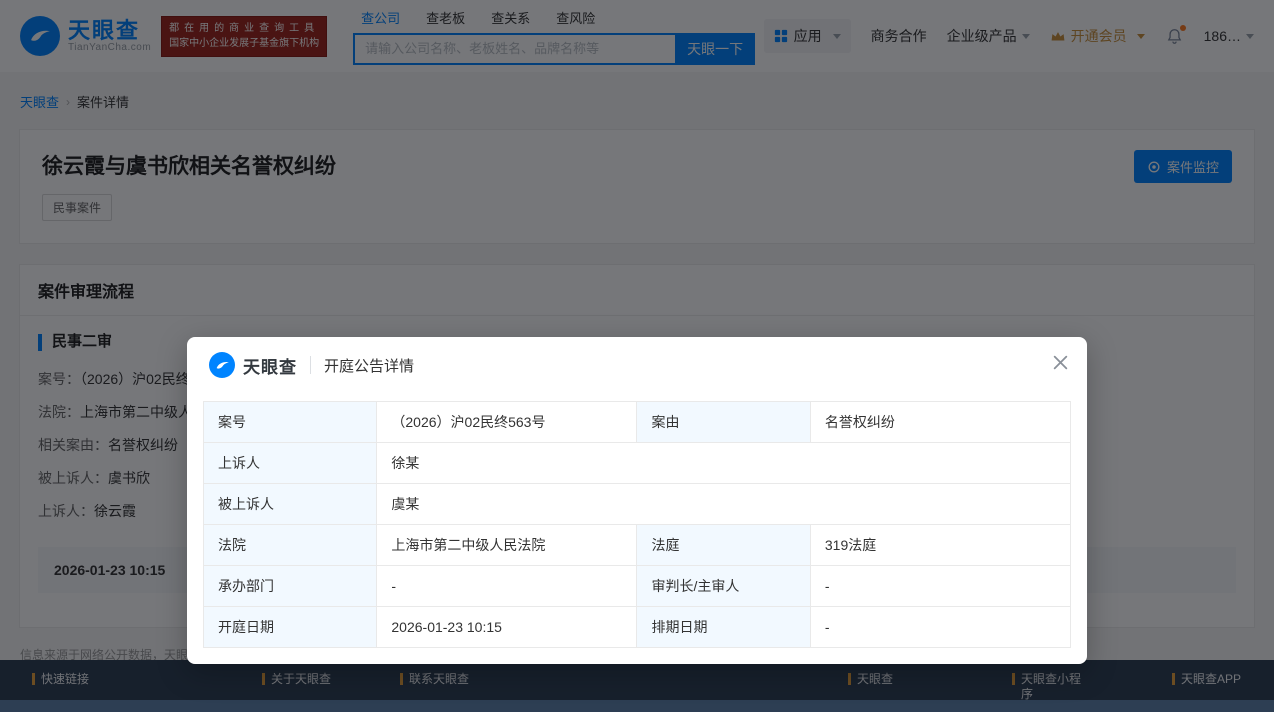 The image size is (1274, 712). I want to click on value-court: 上海市第二中级人民法院, so click(507, 545).